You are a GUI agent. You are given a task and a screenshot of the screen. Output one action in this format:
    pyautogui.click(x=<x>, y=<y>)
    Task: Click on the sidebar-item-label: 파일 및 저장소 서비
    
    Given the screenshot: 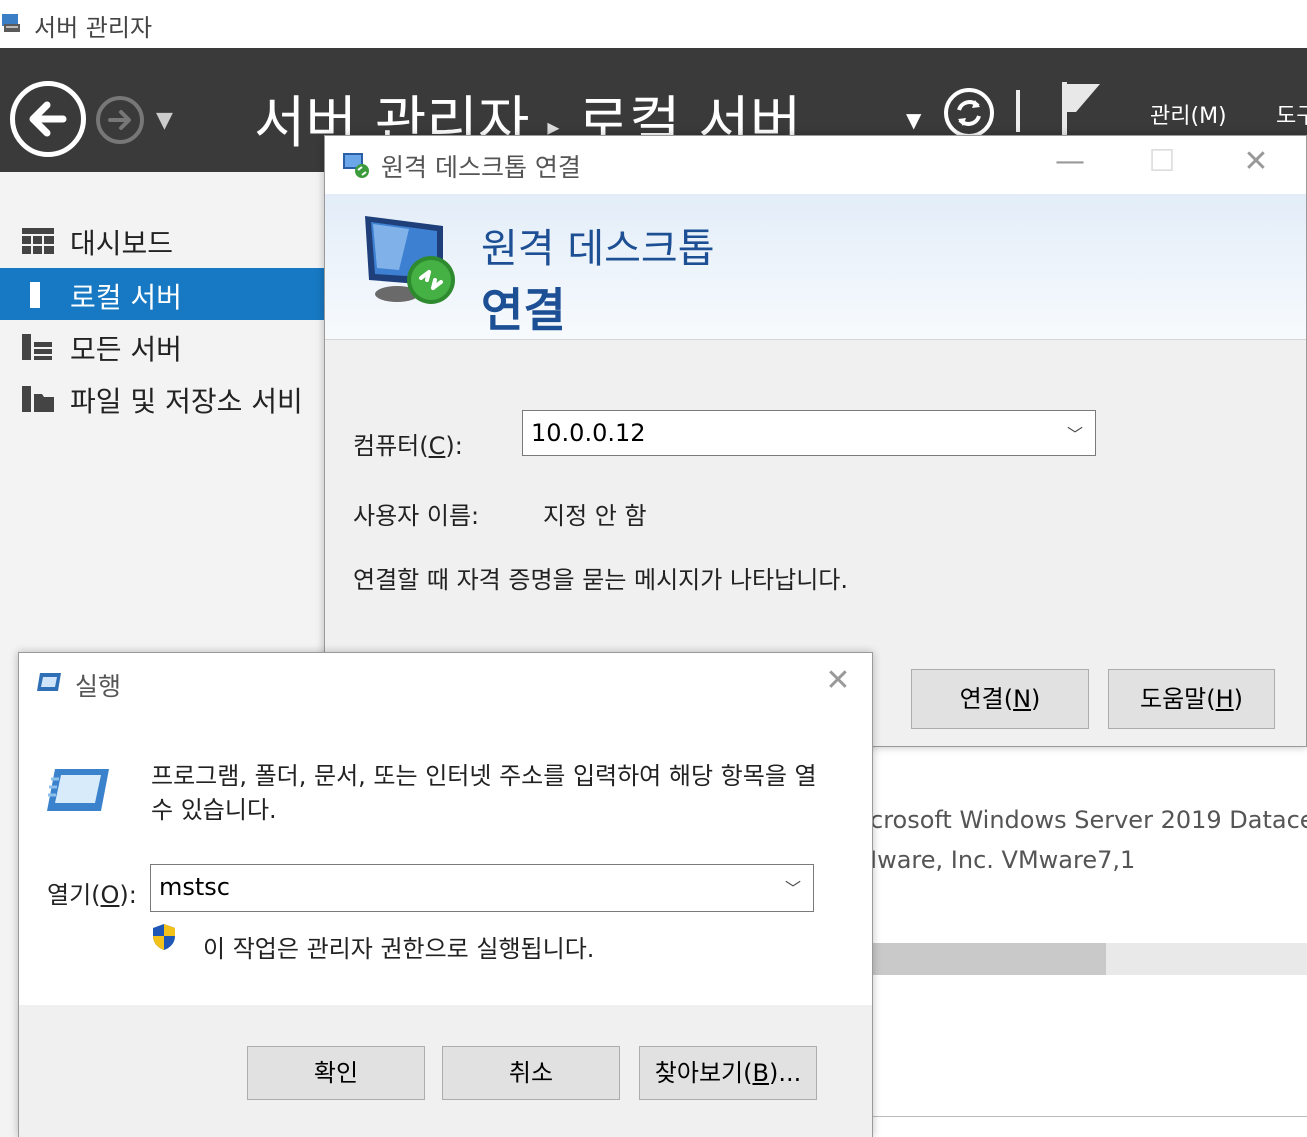 What is the action you would take?
    pyautogui.click(x=186, y=401)
    